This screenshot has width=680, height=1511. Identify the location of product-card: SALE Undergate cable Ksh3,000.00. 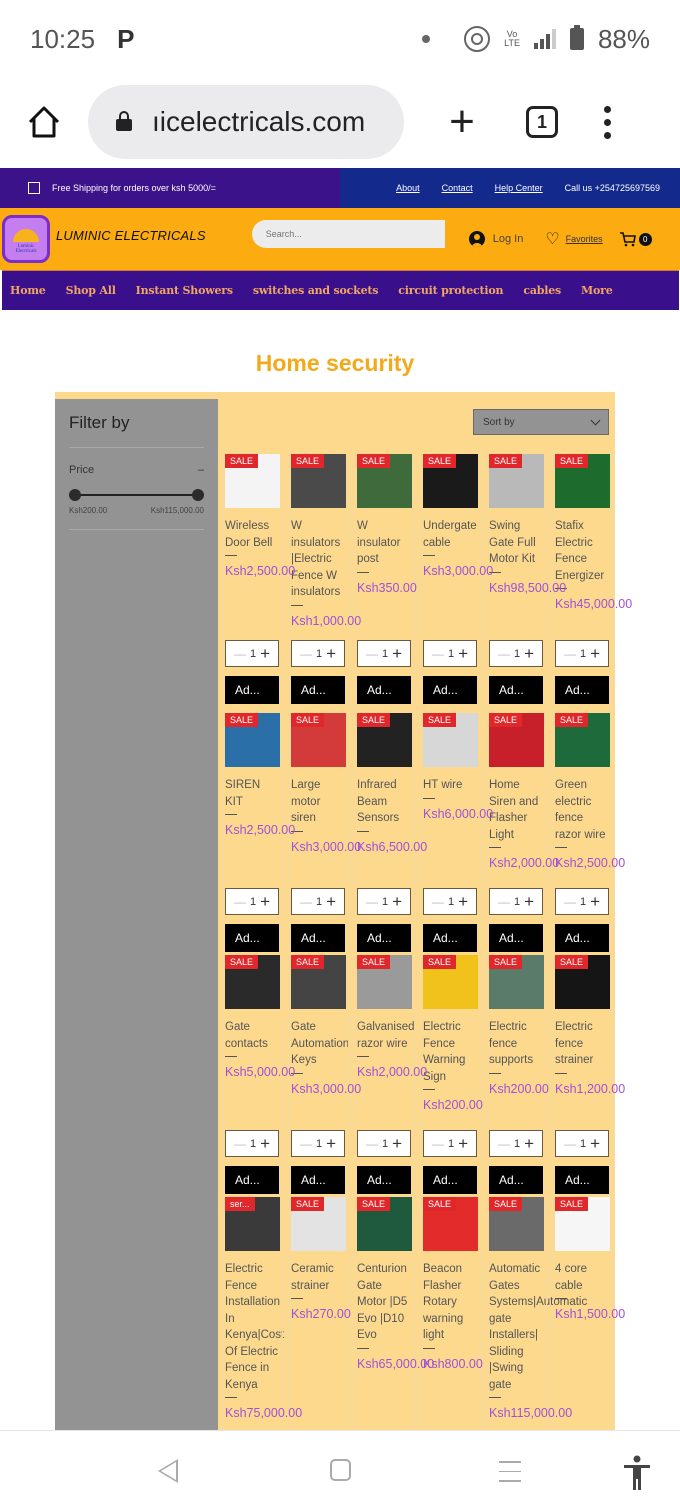
(458, 516).